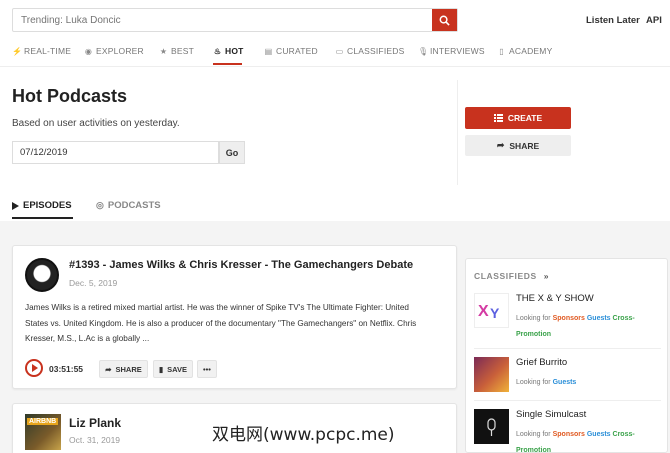 This screenshot has height=453, width=670. What do you see at coordinates (161, 369) in the screenshot?
I see `bookmark-icon: ▮` at bounding box center [161, 369].